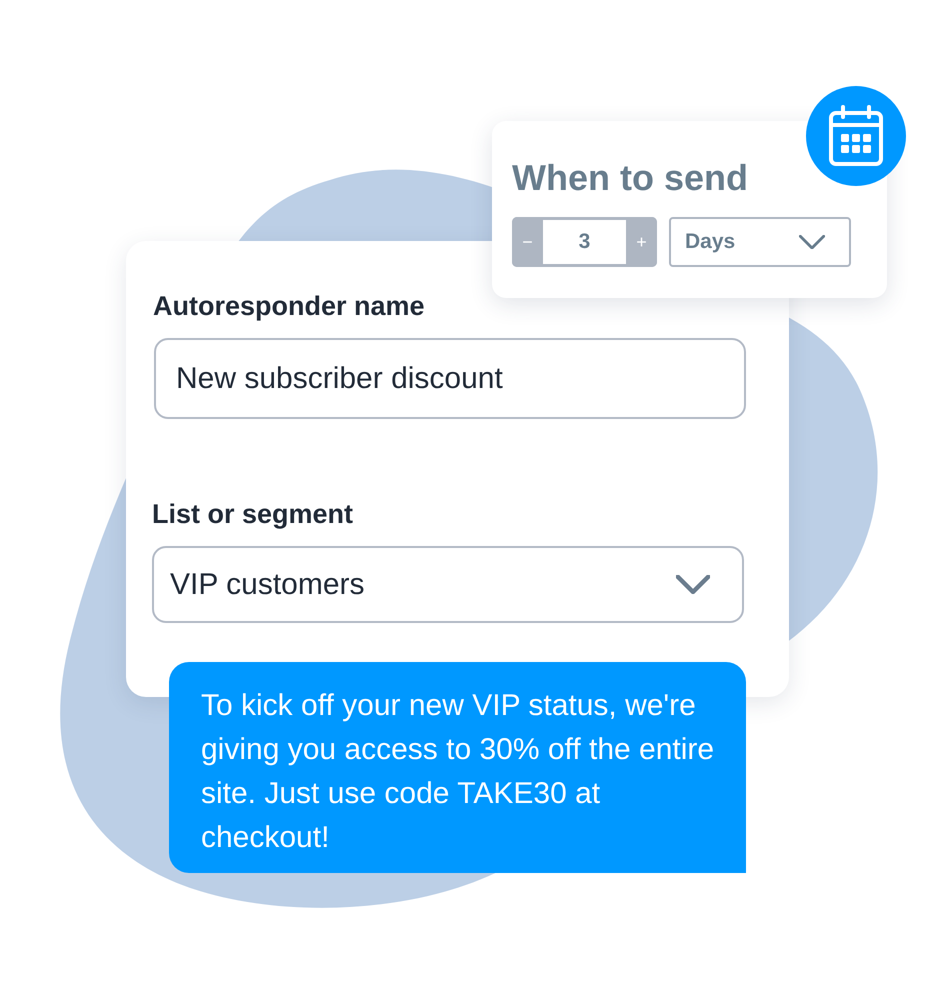  Describe the element at coordinates (448, 584) in the screenshot. I see `segment-select: VIP customers` at that location.